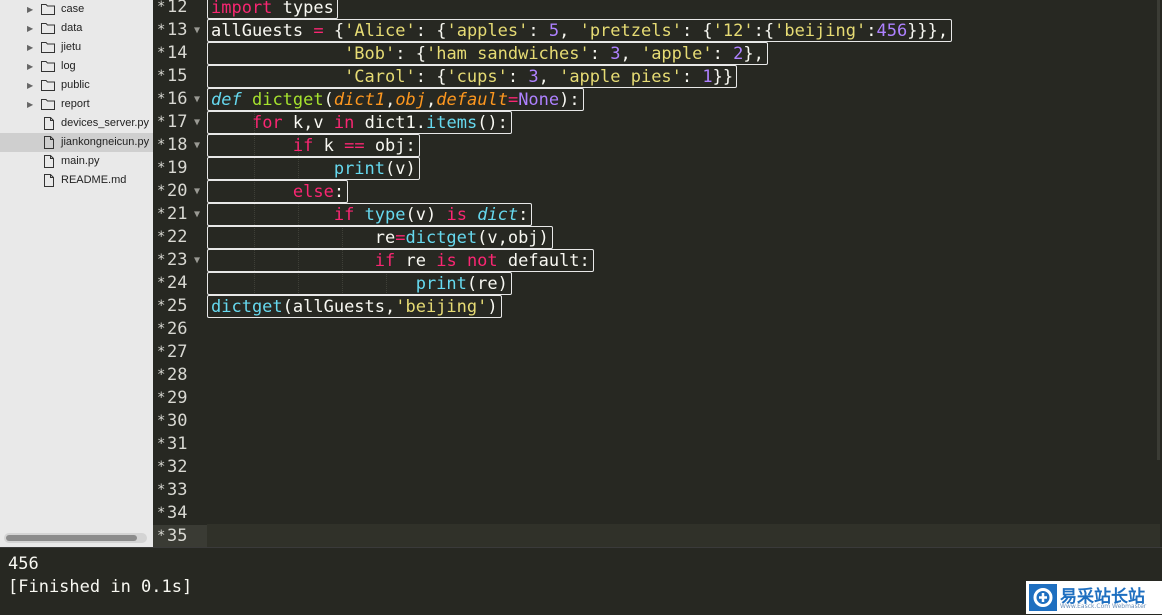 The height and width of the screenshot is (615, 1162). What do you see at coordinates (1158, 230) in the screenshot?
I see `editor-scrollbar` at bounding box center [1158, 230].